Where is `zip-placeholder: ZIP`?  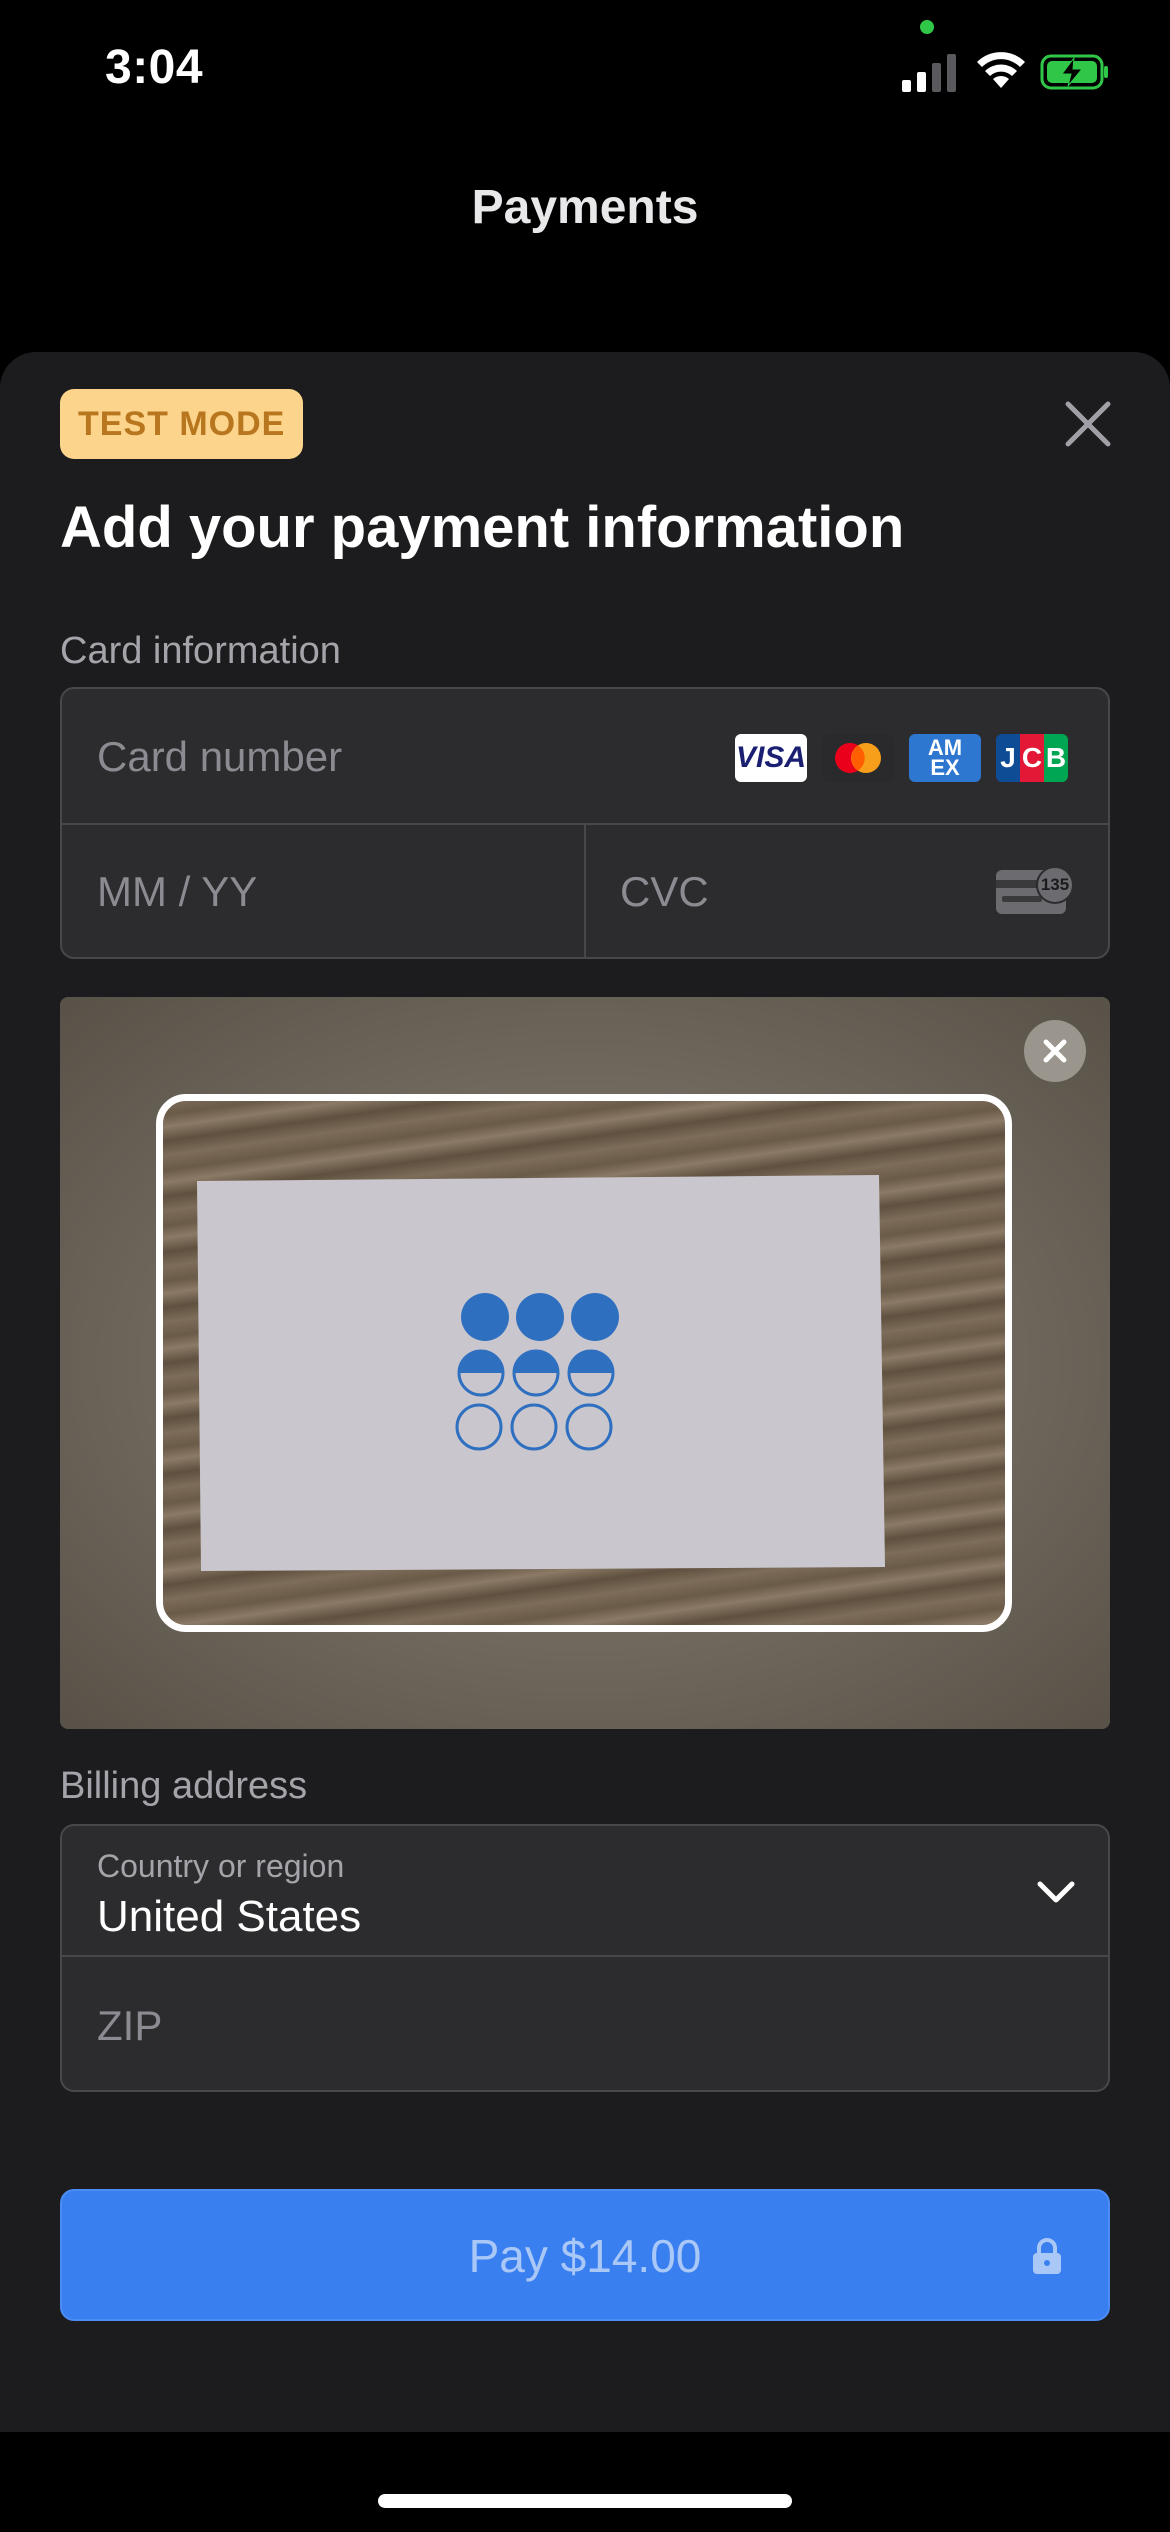 zip-placeholder: ZIP is located at coordinates (130, 2025).